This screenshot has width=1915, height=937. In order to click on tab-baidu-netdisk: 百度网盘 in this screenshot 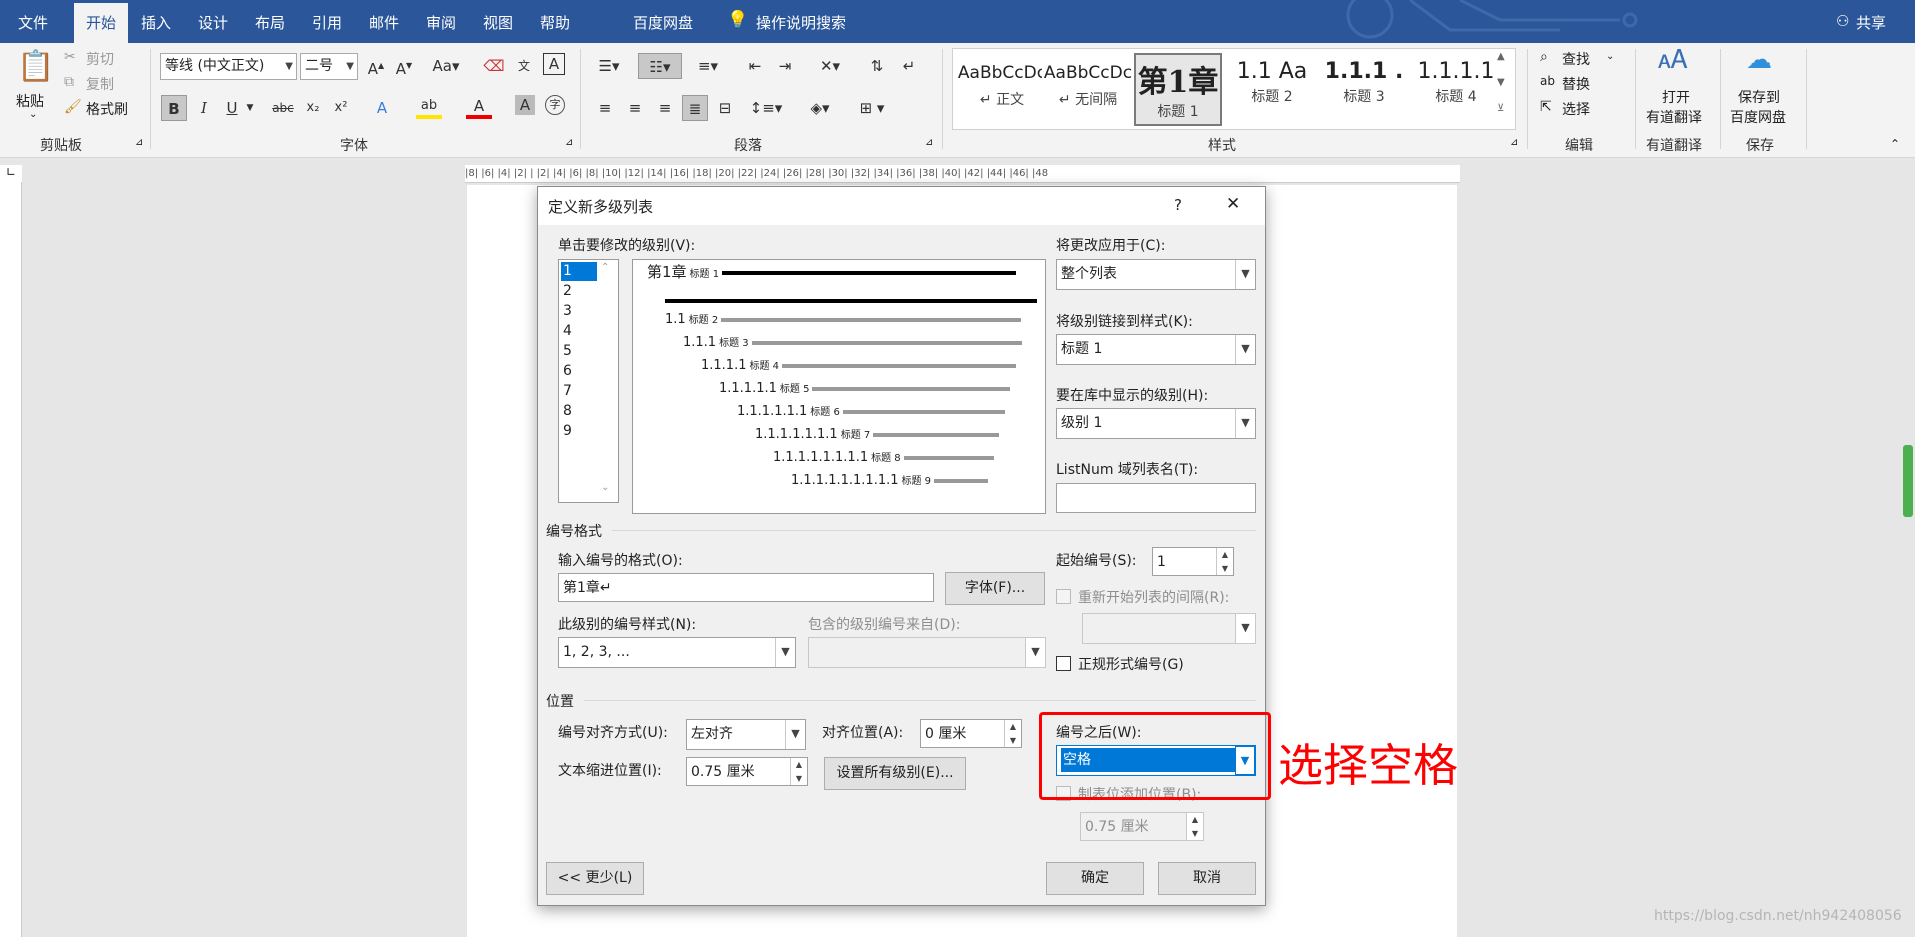, I will do `click(663, 22)`.